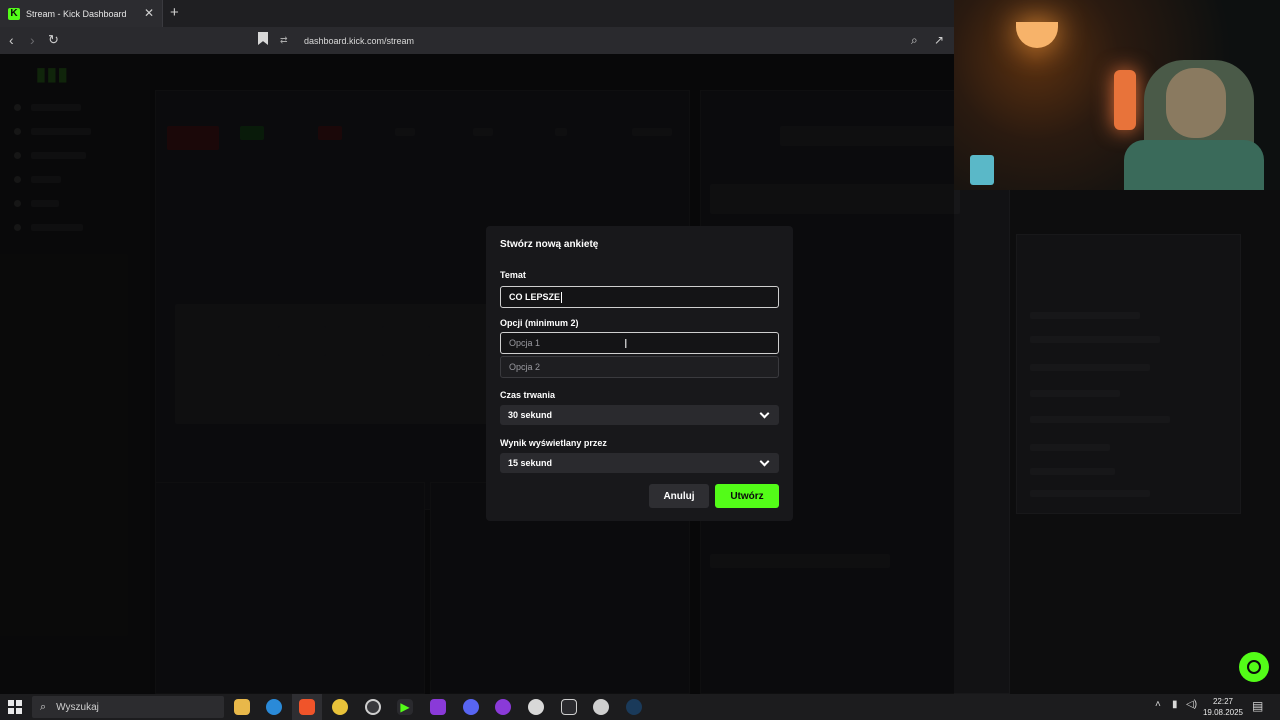  I want to click on mouse-text-cursor-icon: I, so click(626, 344).